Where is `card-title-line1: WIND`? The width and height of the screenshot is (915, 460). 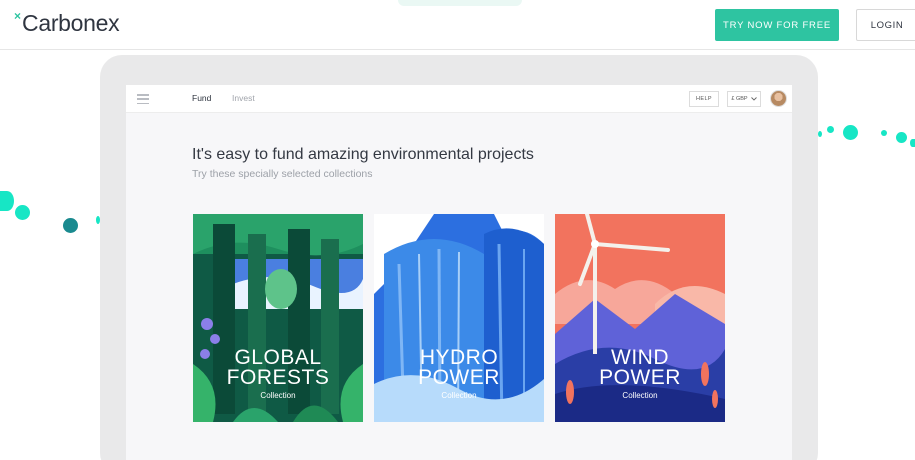
card-title-line1: WIND is located at coordinates (640, 357).